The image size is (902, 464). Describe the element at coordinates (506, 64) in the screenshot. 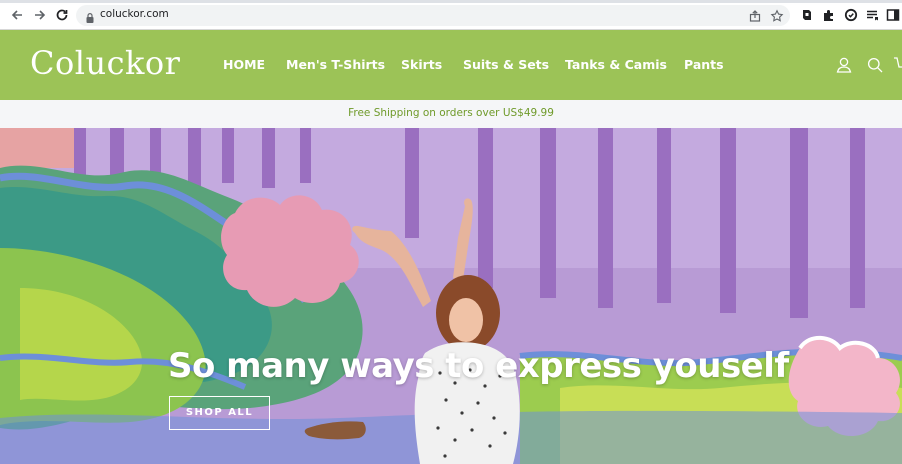

I see `nav-item-suits-sets: Suits & Sets` at that location.